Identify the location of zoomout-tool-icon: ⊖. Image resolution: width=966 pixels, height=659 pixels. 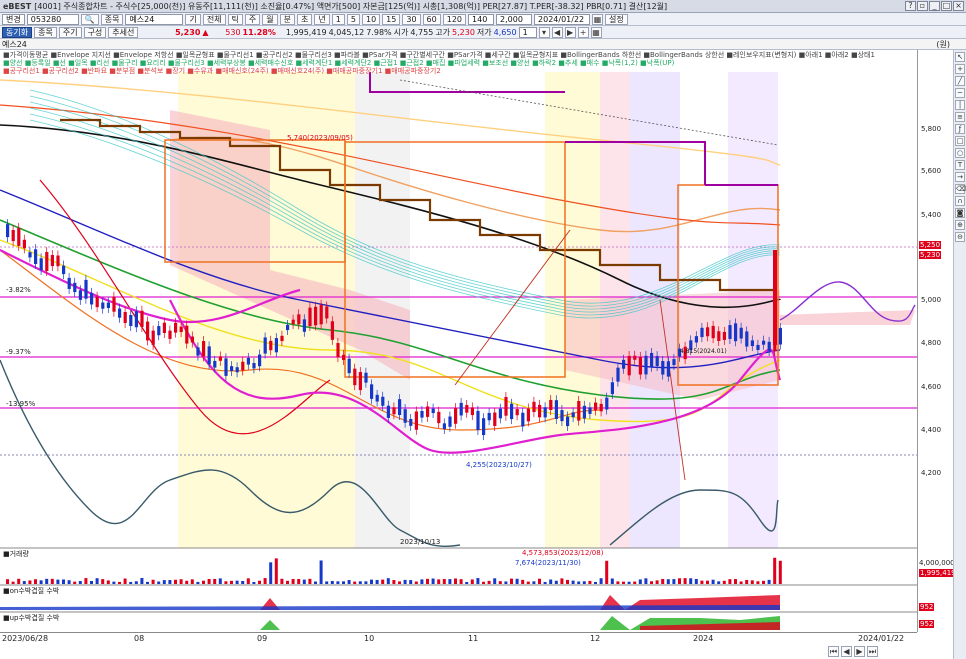
(960, 237).